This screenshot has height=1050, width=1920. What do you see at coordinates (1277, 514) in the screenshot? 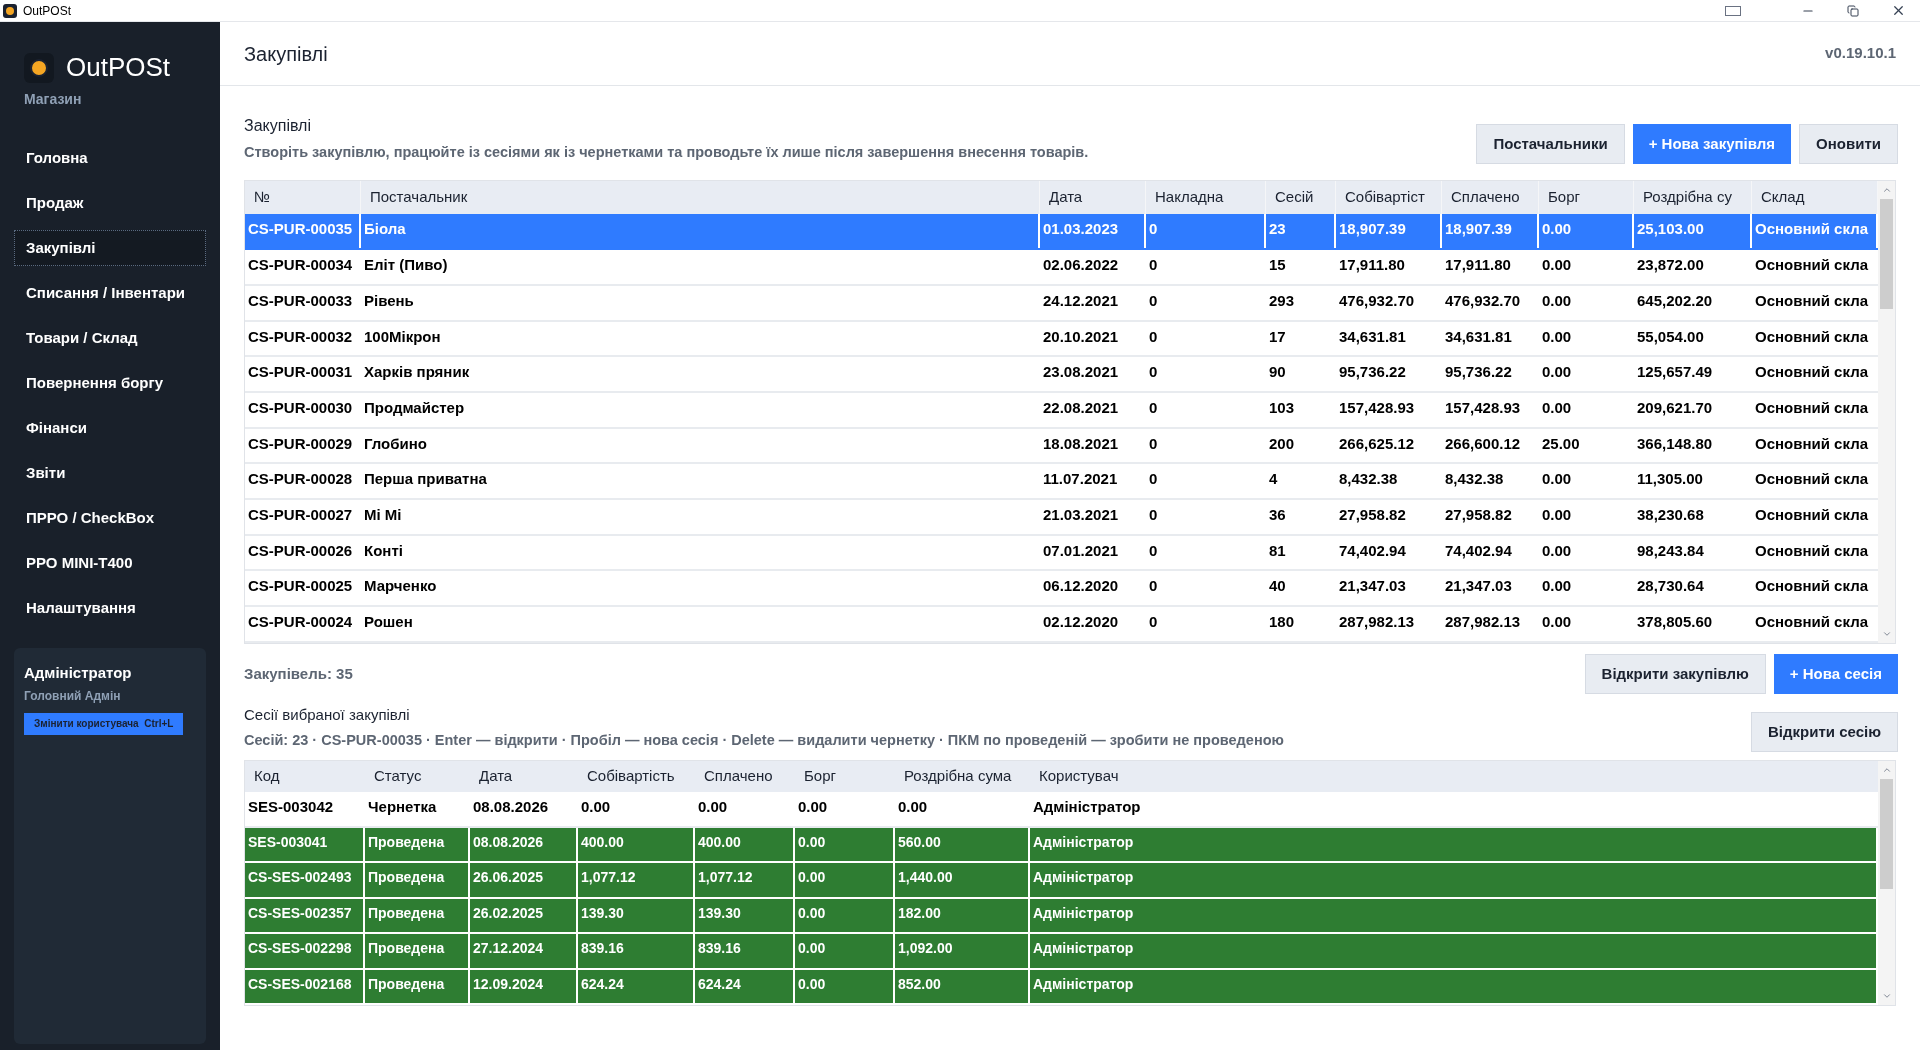
I see `table-cell-text: 36` at bounding box center [1277, 514].